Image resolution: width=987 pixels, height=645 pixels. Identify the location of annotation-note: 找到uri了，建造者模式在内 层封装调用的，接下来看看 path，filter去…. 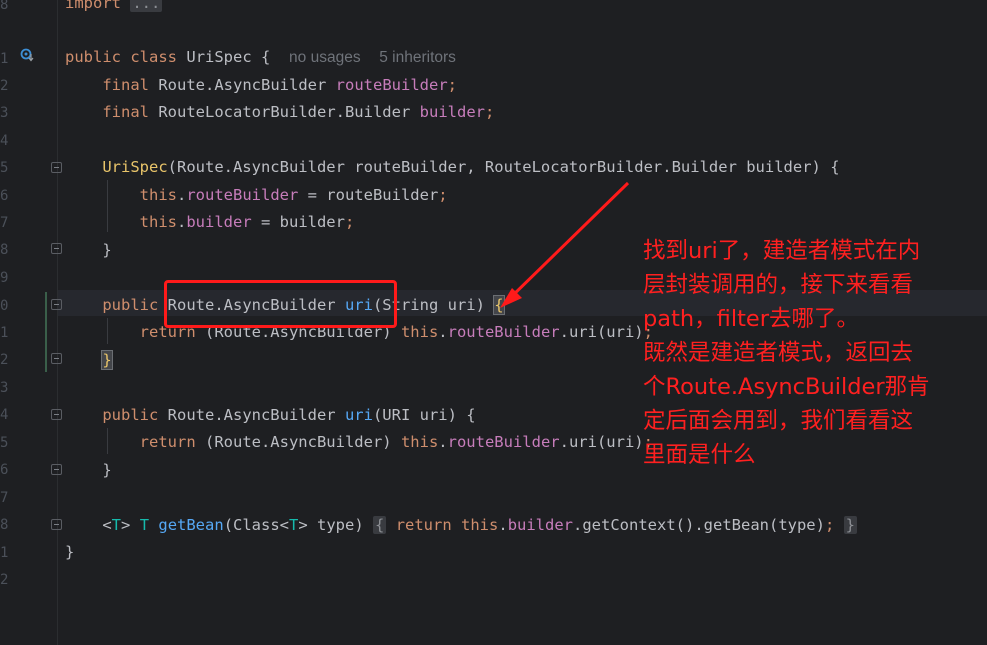
(808, 353).